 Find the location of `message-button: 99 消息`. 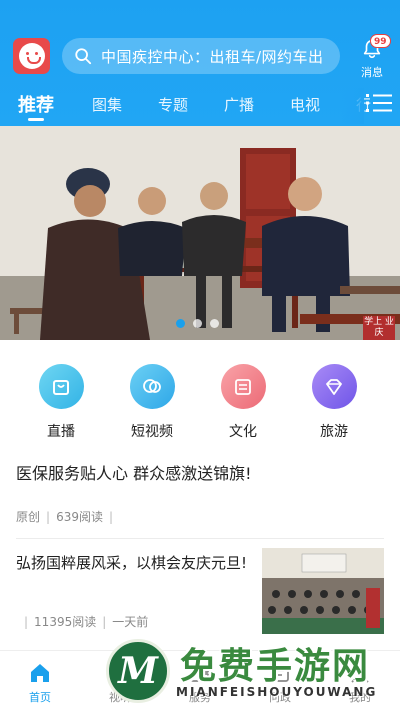

message-button: 99 消息 is located at coordinates (372, 56).